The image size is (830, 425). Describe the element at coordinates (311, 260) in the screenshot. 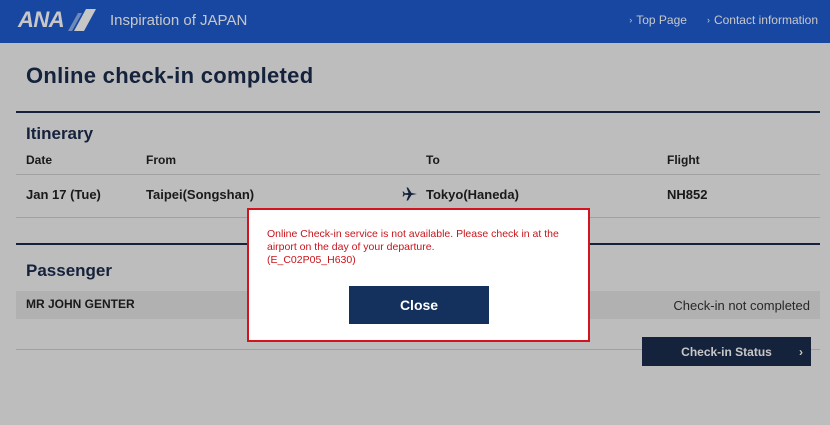

I see `error-code: (E_C02P05_H630)` at that location.